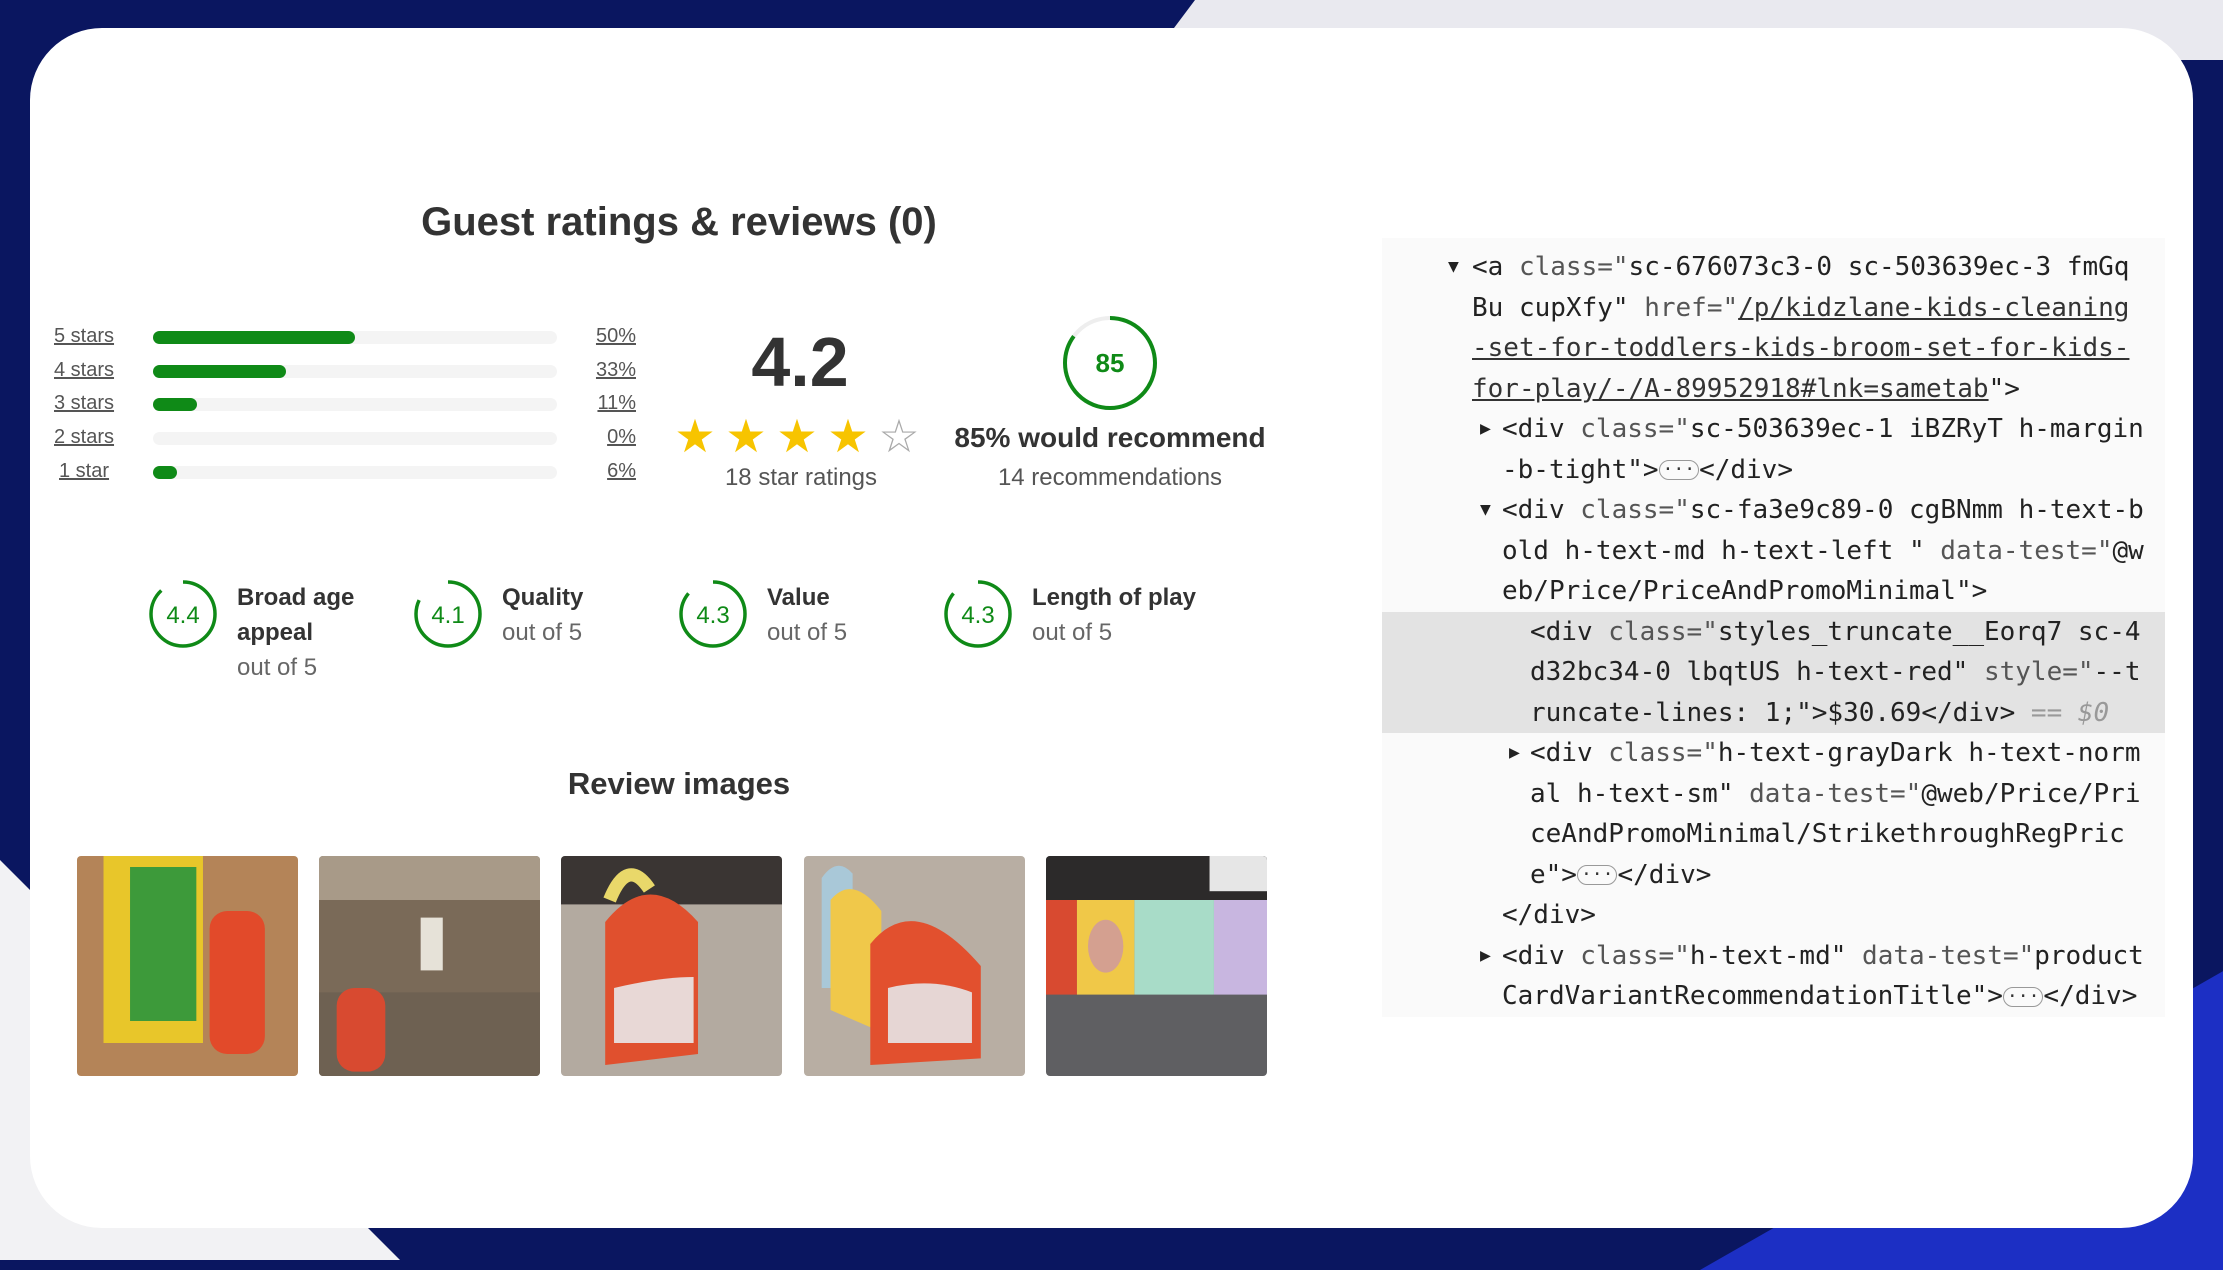 The height and width of the screenshot is (1270, 2223). What do you see at coordinates (977, 615) in the screenshot?
I see `sub-rating-value: 4.3` at bounding box center [977, 615].